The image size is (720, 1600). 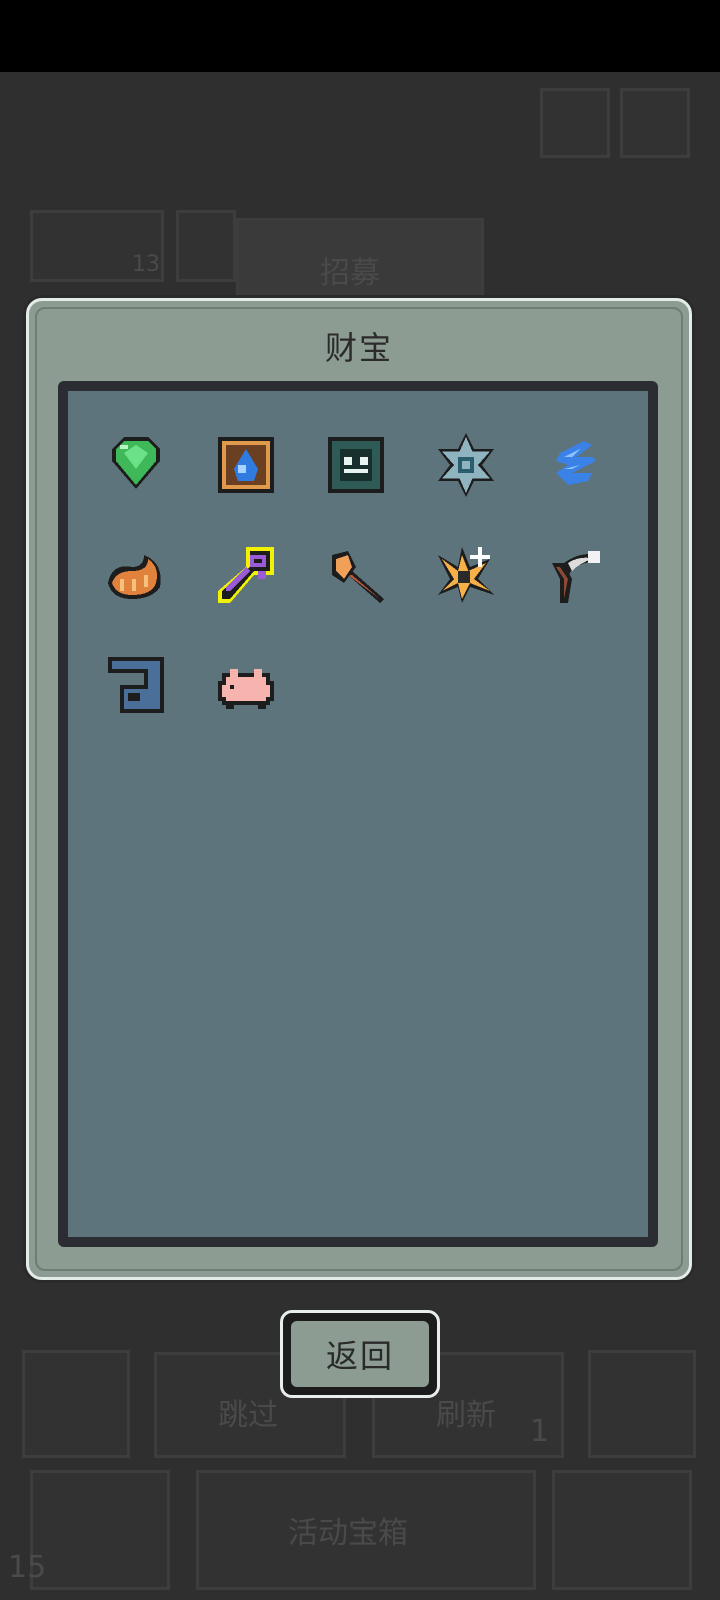 What do you see at coordinates (466, 1415) in the screenshot?
I see `bg-refresh-label: 刷新` at bounding box center [466, 1415].